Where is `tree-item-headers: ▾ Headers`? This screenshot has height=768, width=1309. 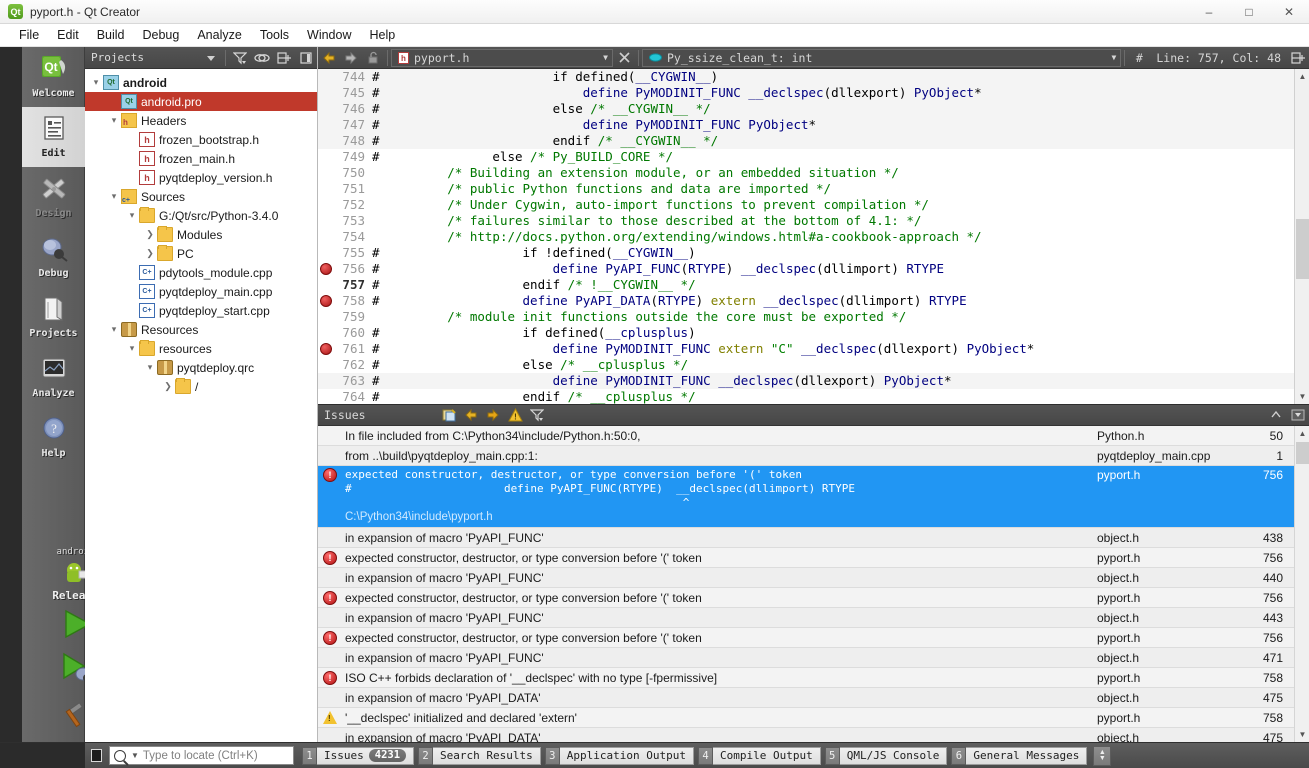 tree-item-headers: ▾ Headers is located at coordinates (201, 120).